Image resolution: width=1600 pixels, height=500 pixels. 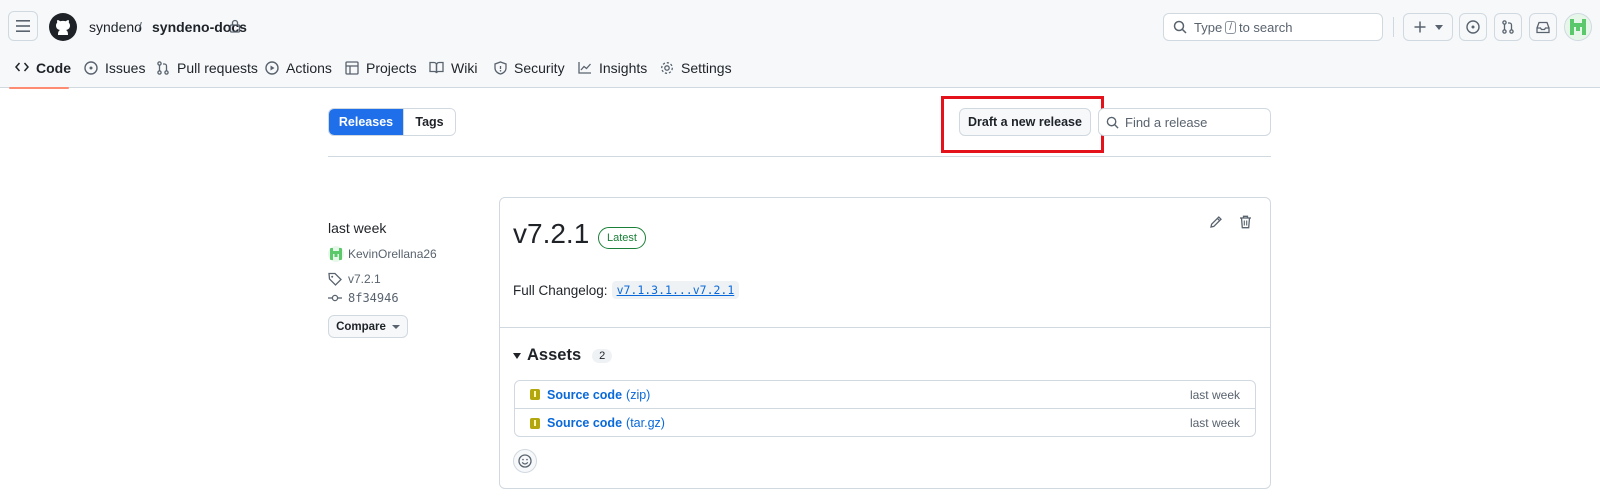 I want to click on breadcrumb-owner: syndeno, so click(x=115, y=27).